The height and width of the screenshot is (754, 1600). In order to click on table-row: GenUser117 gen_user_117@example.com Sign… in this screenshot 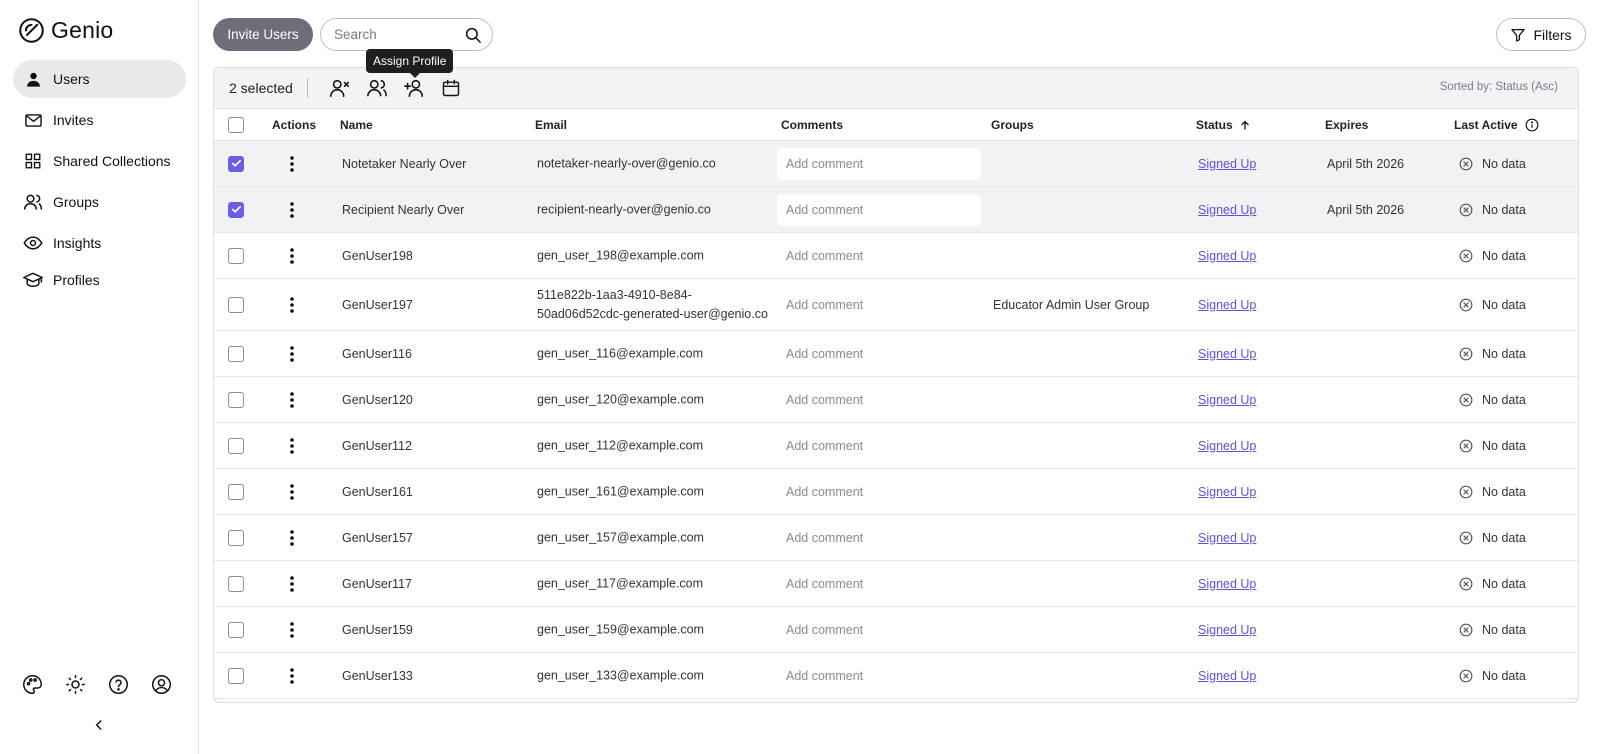, I will do `click(896, 584)`.